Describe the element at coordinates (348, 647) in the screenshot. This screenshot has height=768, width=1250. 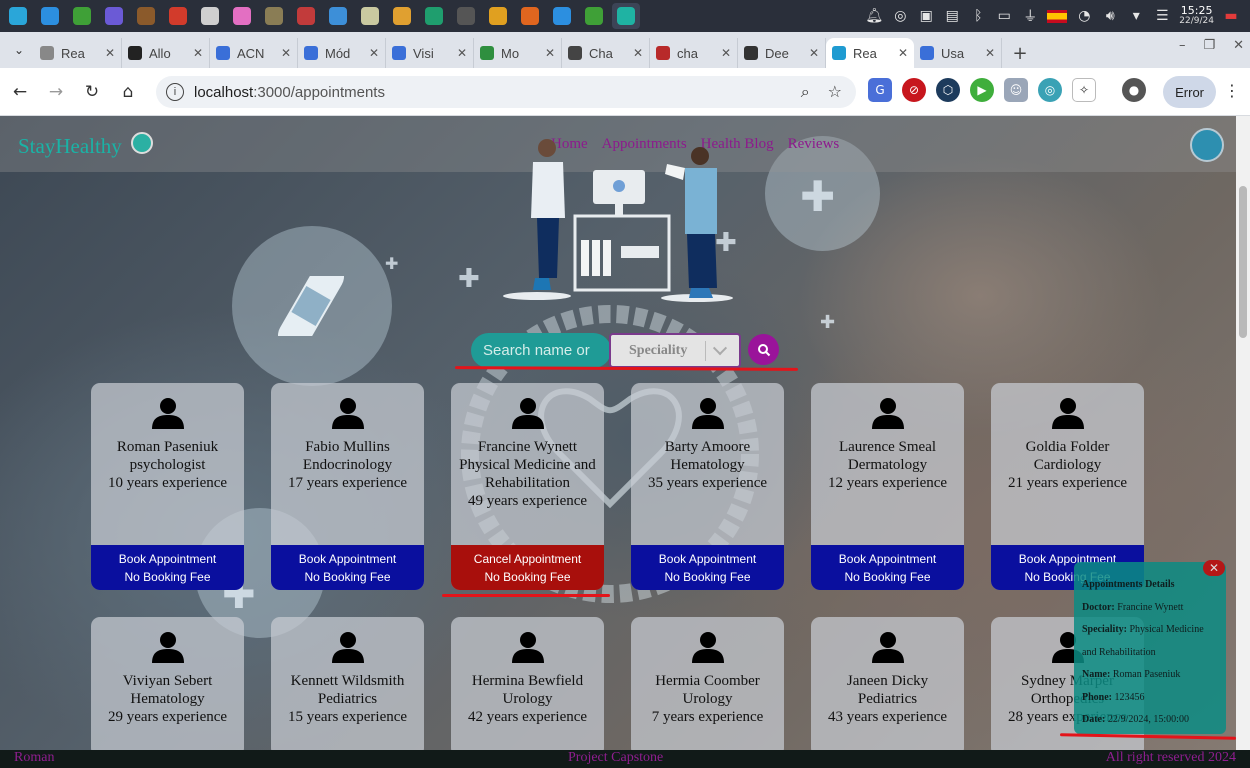
I see `doctor-person-icon` at that location.